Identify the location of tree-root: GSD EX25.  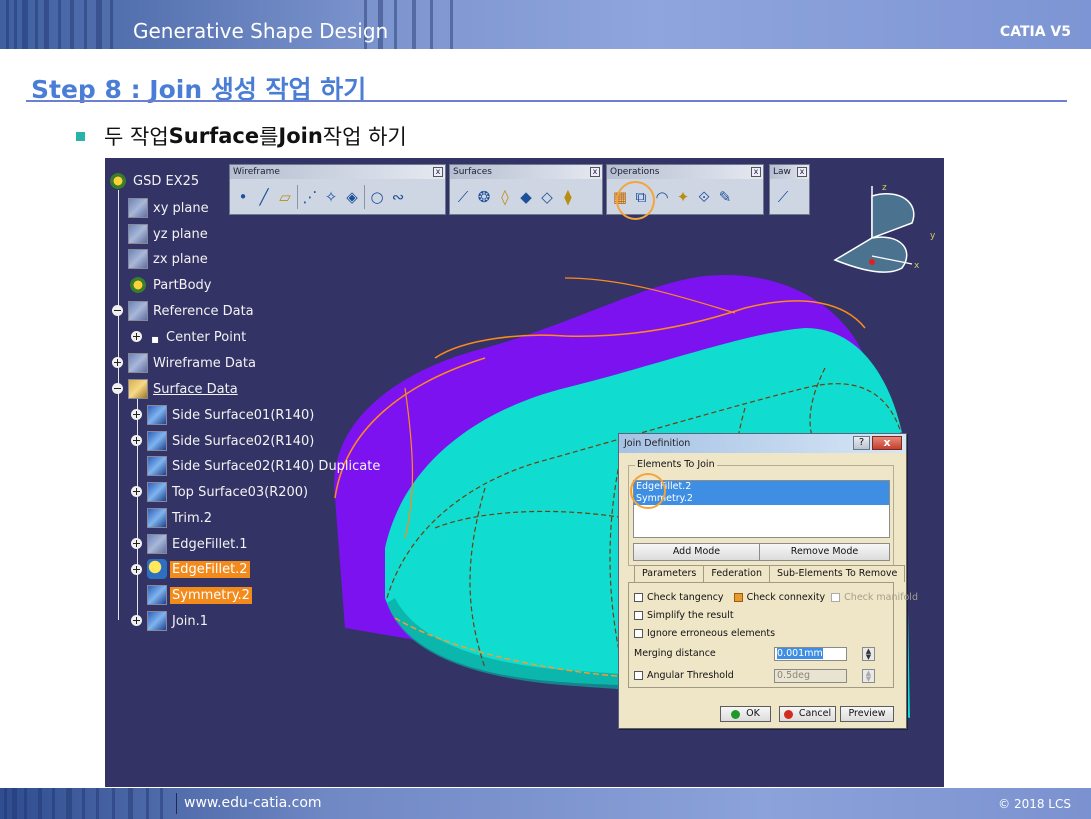
(154, 181).